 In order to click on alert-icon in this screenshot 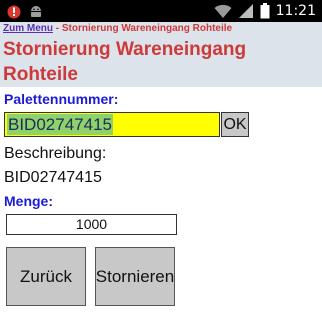, I will do `click(14, 11)`.